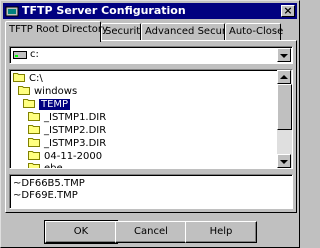 This screenshot has width=320, height=248. I want to click on directory-label: _ISTMP1.DIR, so click(75, 117).